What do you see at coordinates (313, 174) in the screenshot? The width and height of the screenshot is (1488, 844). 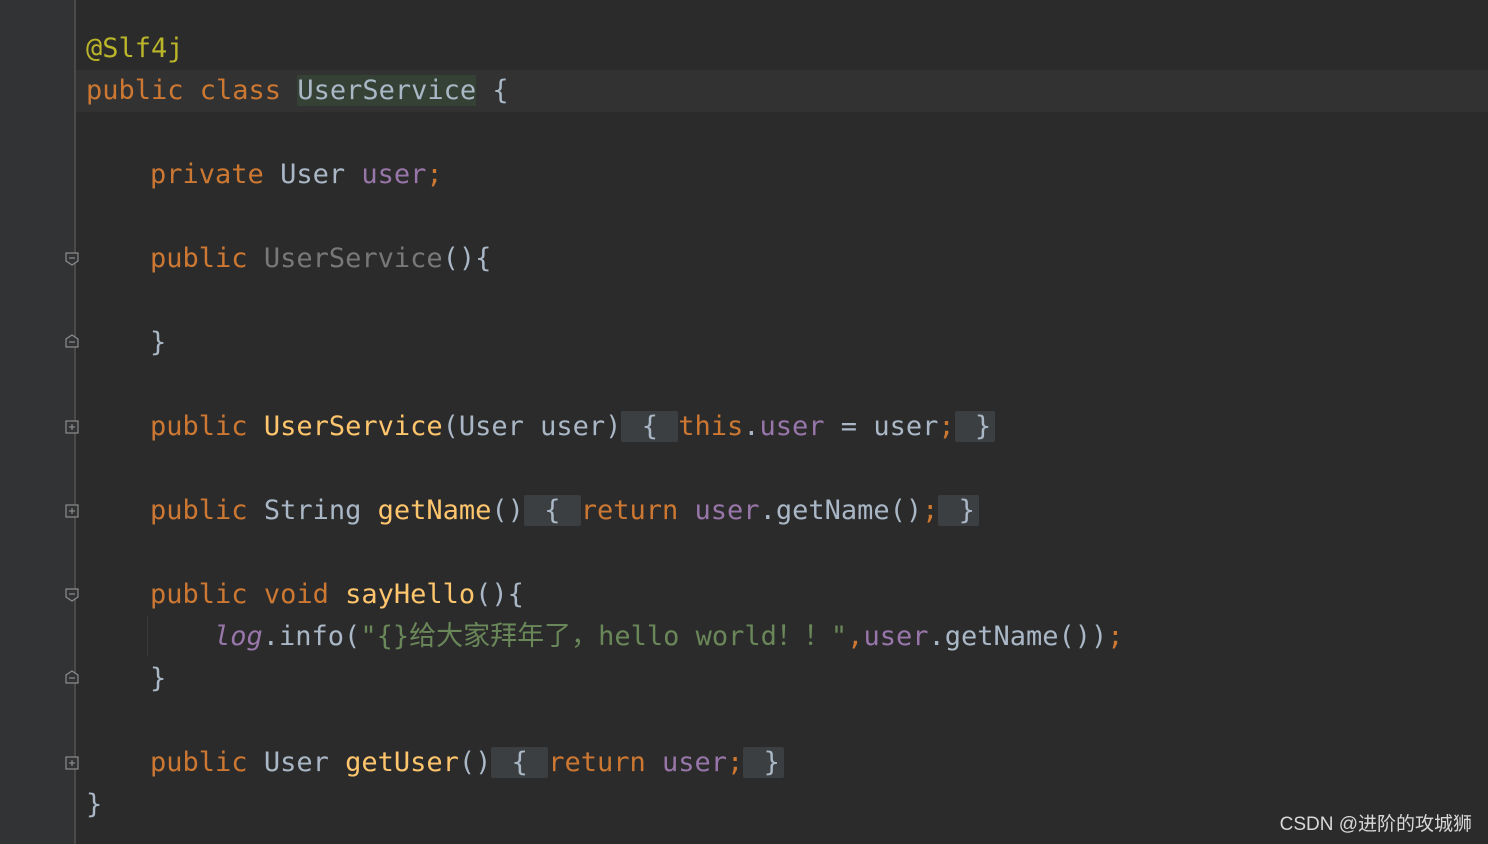 I see `field-type: User` at bounding box center [313, 174].